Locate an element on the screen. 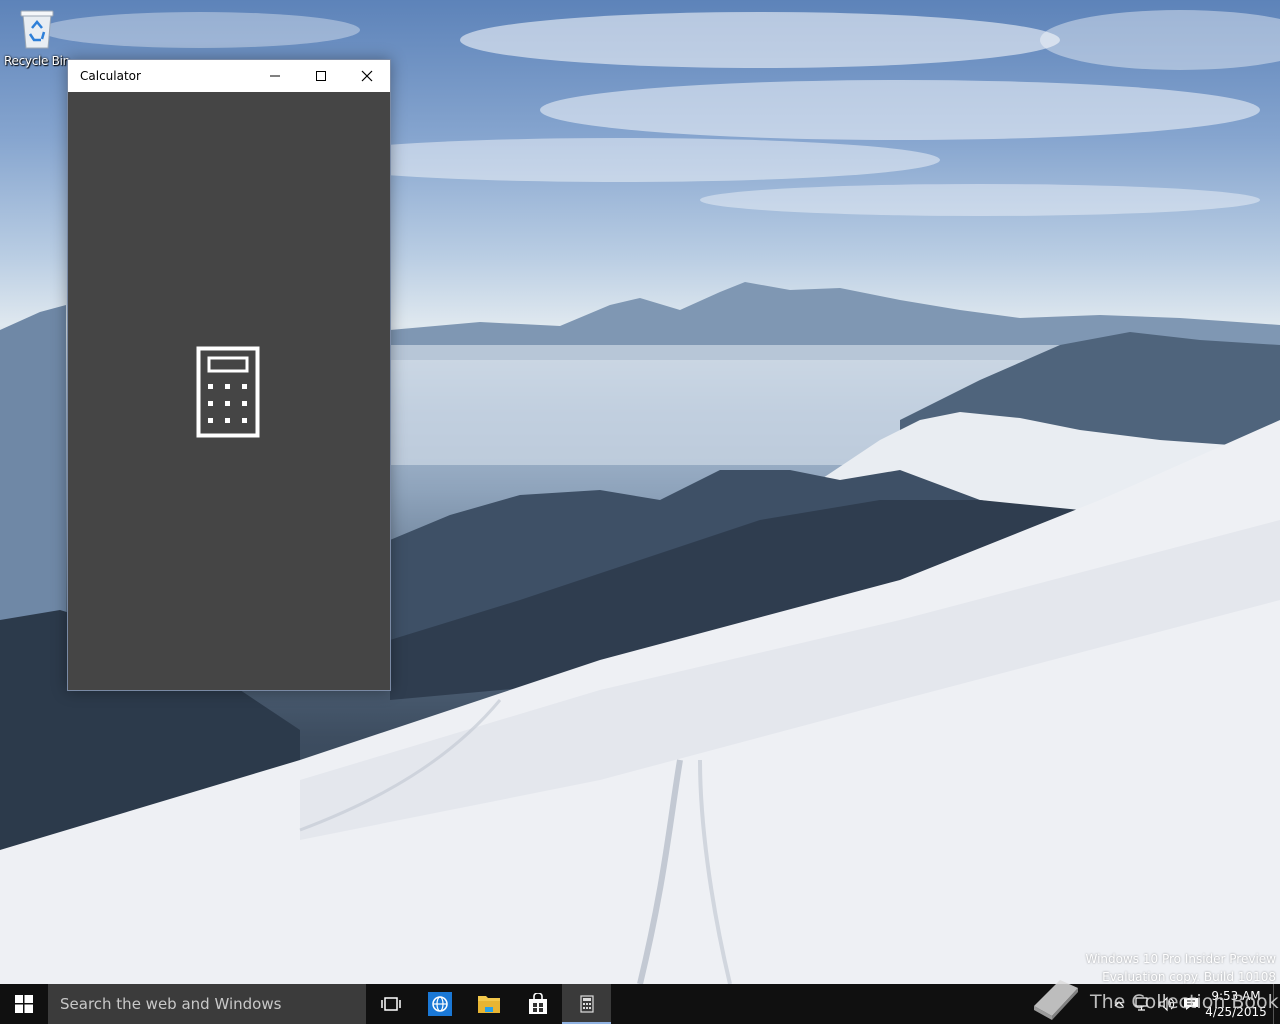 The height and width of the screenshot is (1024, 1280). store-button is located at coordinates (537, 1004).